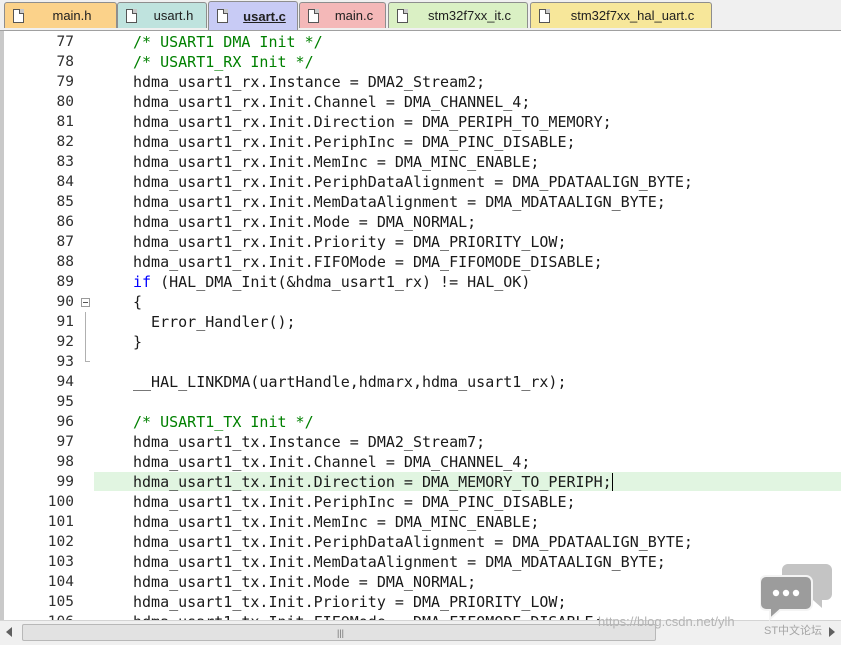 This screenshot has height=645, width=841. Describe the element at coordinates (65, 342) in the screenshot. I see `line-number: 92` at that location.